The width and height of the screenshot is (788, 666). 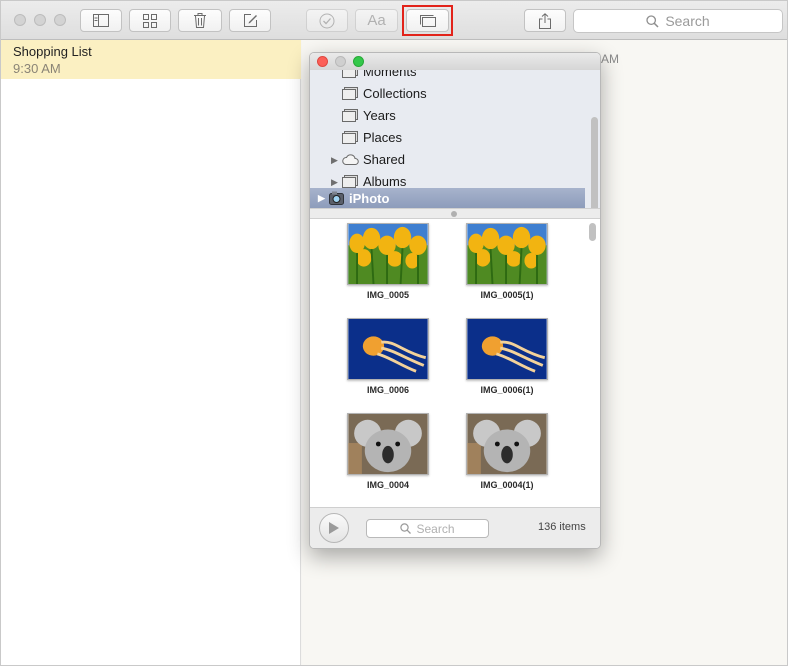 I want to click on split-divider, so click(x=455, y=213).